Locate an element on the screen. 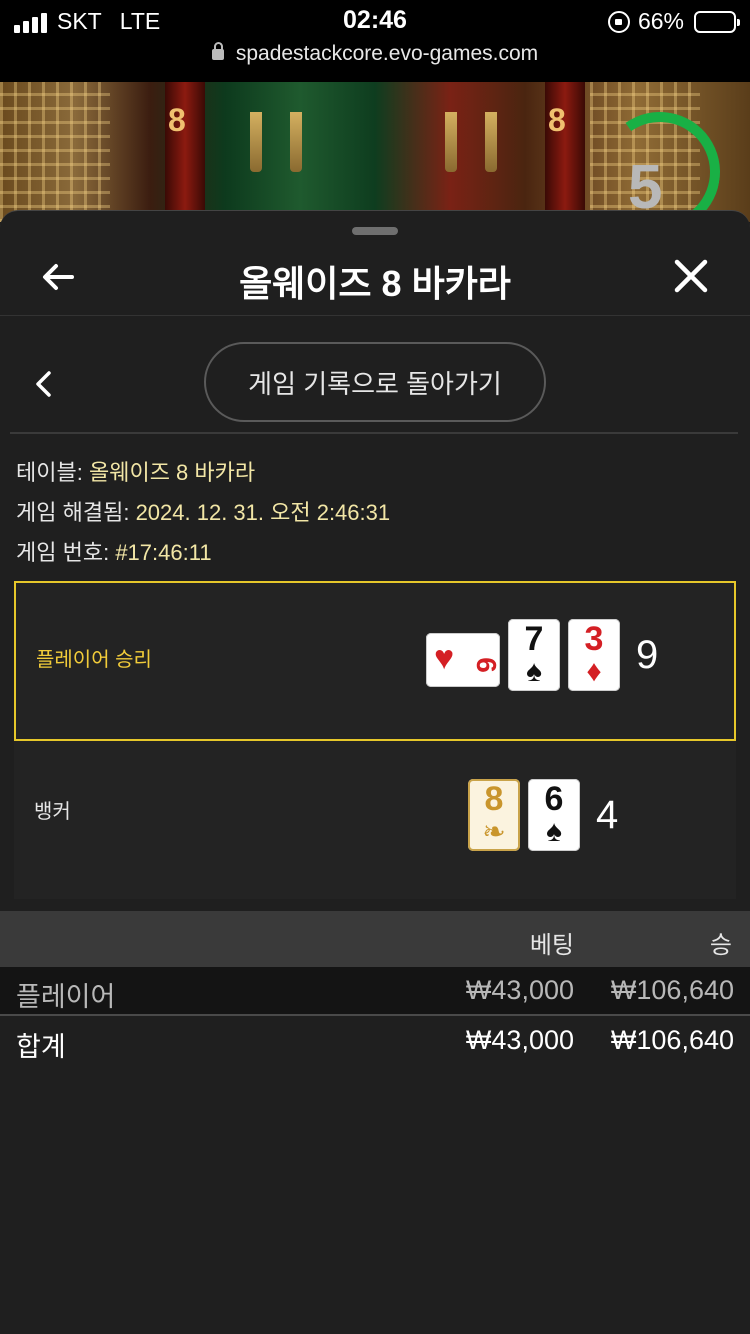  resolved-info: 게임 해결됨: 2024. 12. 31. 오전 2:46:31 is located at coordinates (203, 511).